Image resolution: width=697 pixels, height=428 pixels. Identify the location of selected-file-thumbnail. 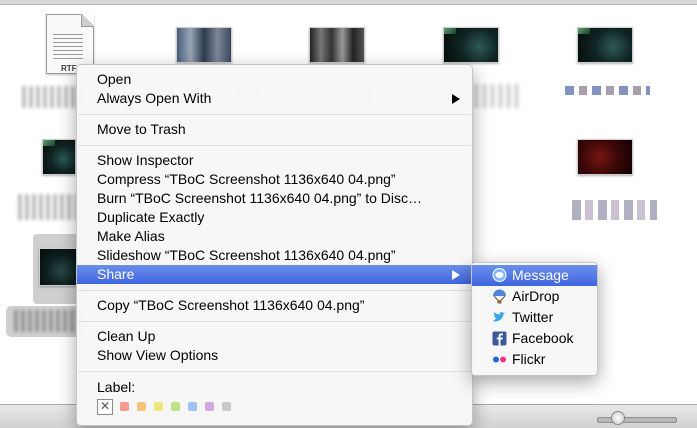
(58, 267).